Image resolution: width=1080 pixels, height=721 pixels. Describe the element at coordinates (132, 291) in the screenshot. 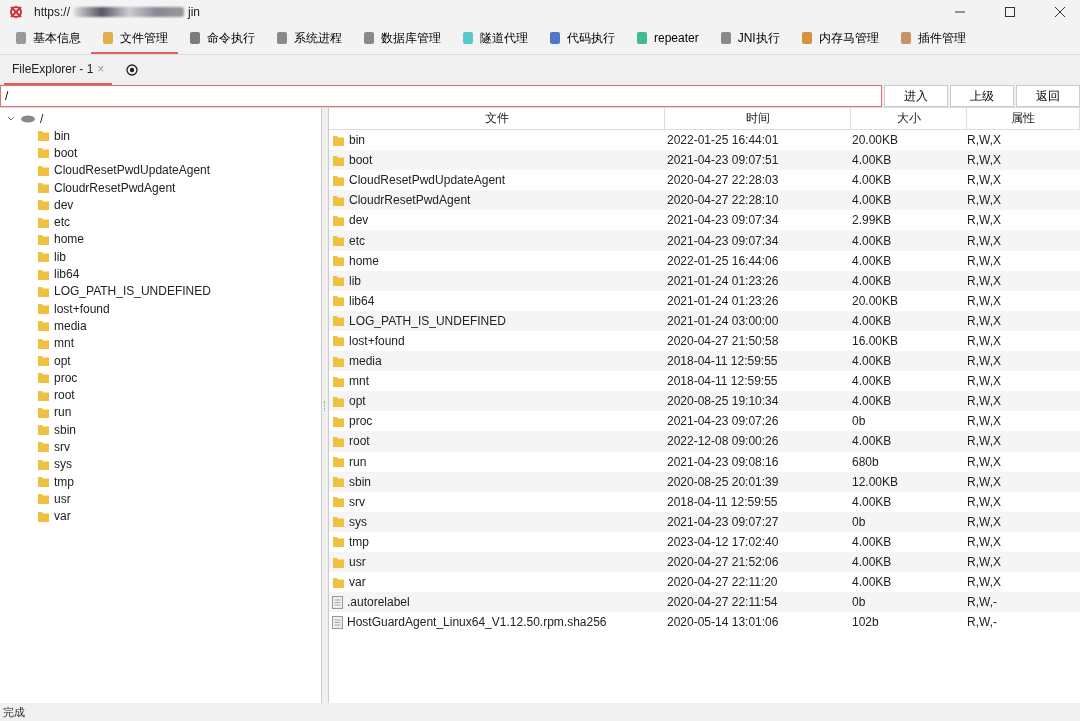

I see `tree-item: LOG_PATH_IS_UNDEFINED` at that location.